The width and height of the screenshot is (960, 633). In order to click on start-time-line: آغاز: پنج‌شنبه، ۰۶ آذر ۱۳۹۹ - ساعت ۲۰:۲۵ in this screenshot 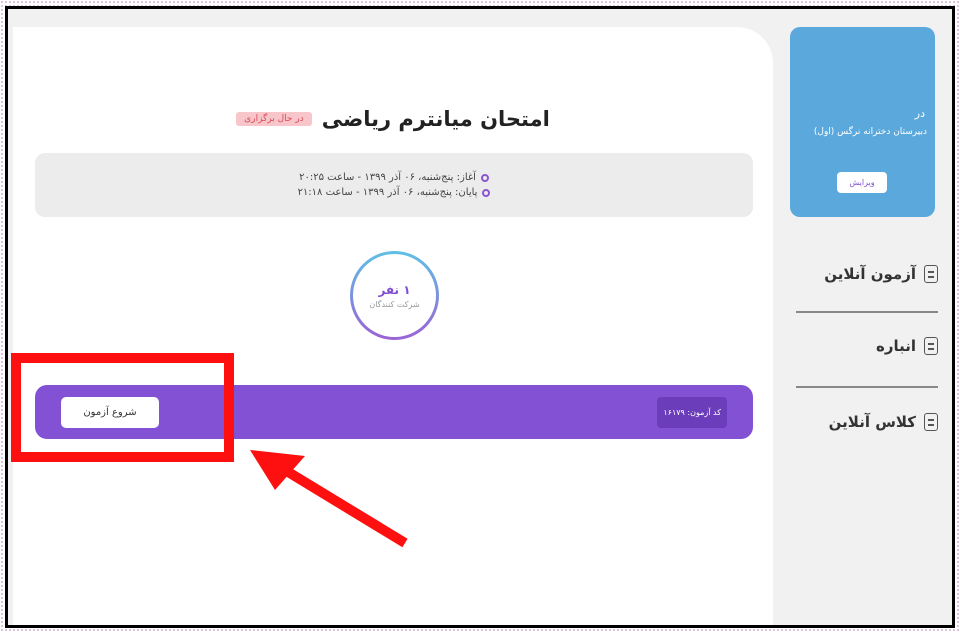, I will do `click(394, 177)`.